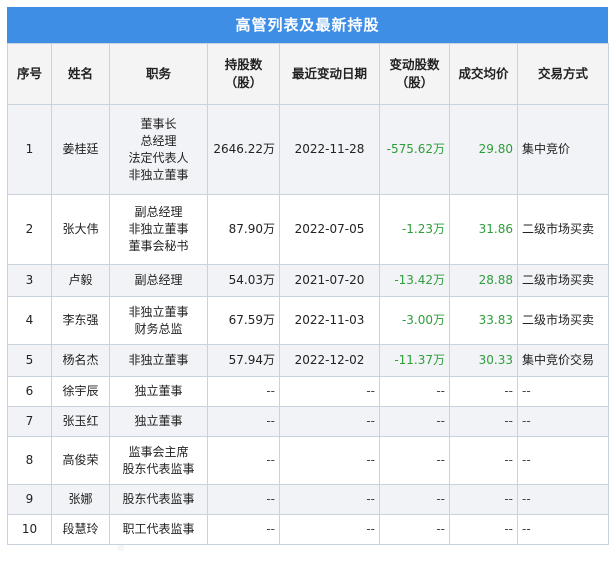 This screenshot has height=578, width=609. What do you see at coordinates (80, 149) in the screenshot?
I see `cell-name: 姜桂廷` at bounding box center [80, 149].